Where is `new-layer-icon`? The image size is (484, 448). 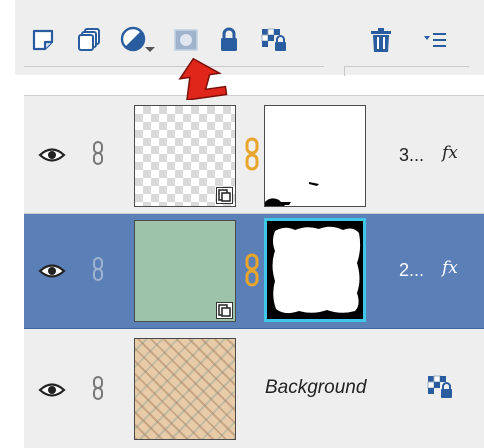 new-layer-icon is located at coordinates (43, 40).